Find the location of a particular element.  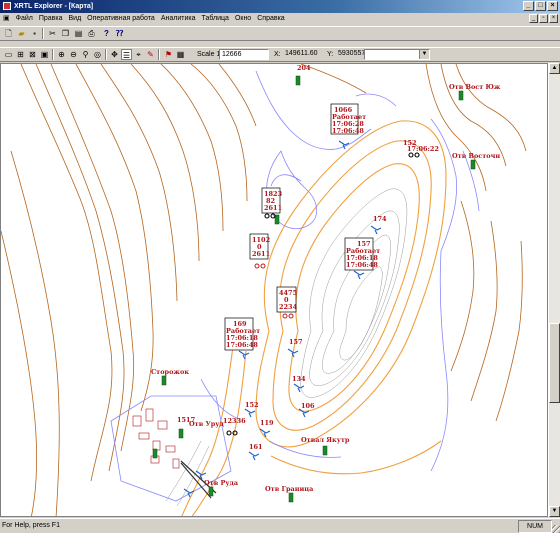

menu-window: Окно is located at coordinates (243, 19).